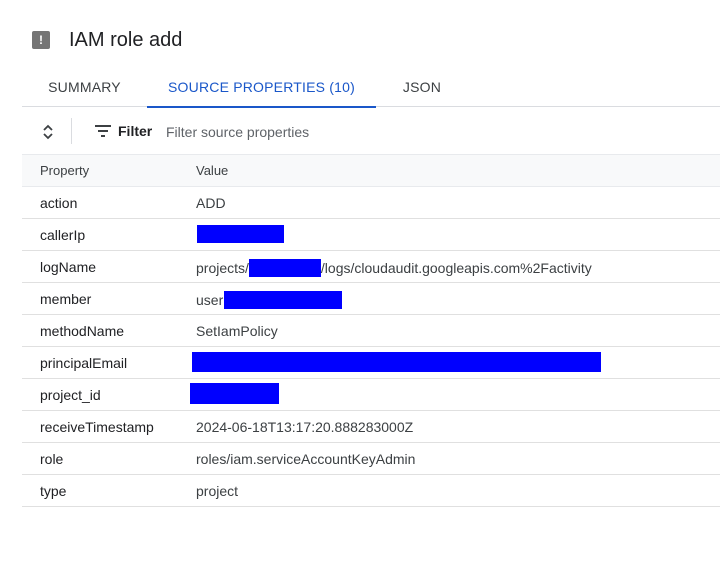  Describe the element at coordinates (70, 395) in the screenshot. I see `property-cell: project_id` at that location.